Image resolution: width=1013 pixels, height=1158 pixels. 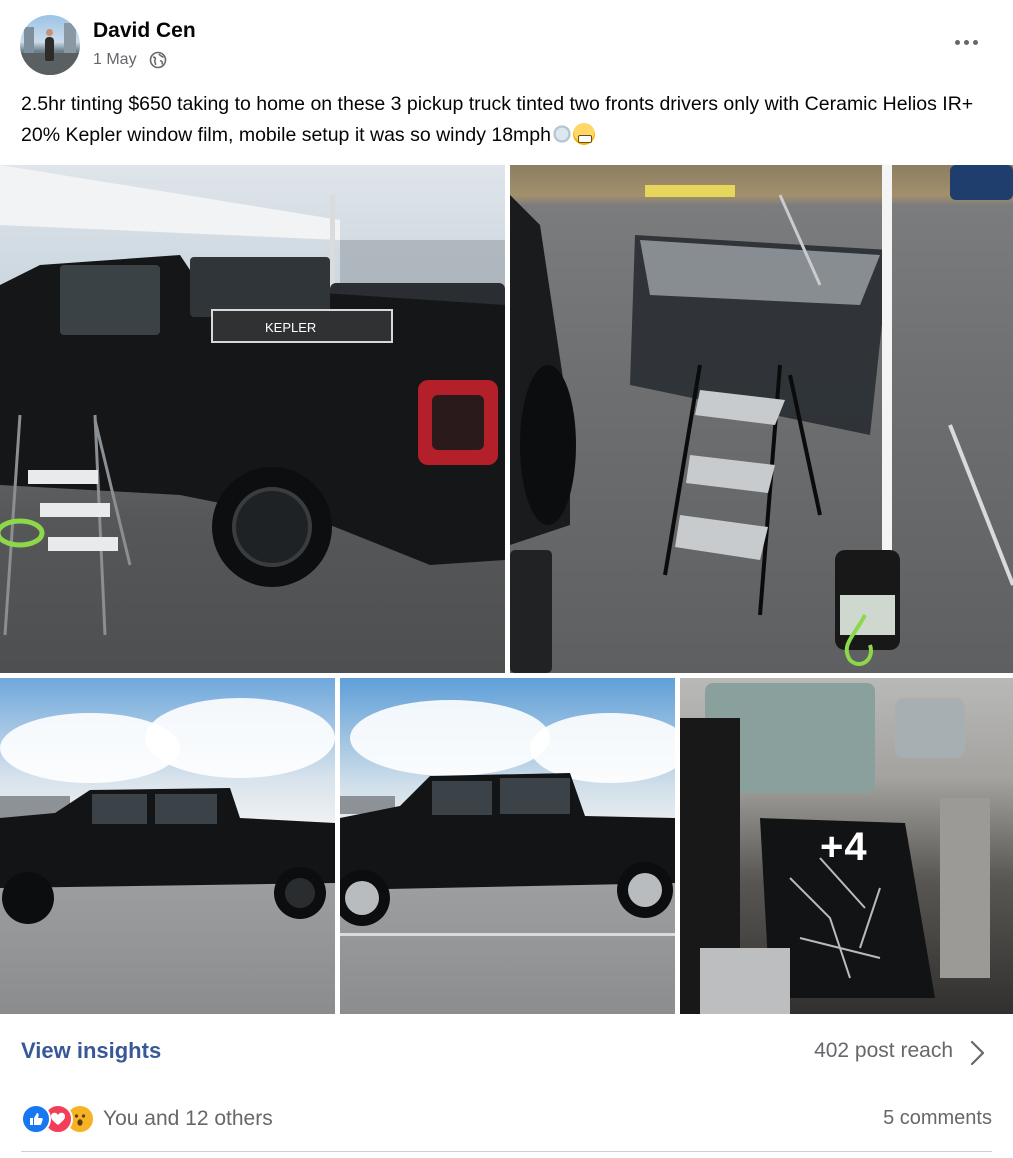 I want to click on post-meta: 1 May, so click(x=130, y=60).